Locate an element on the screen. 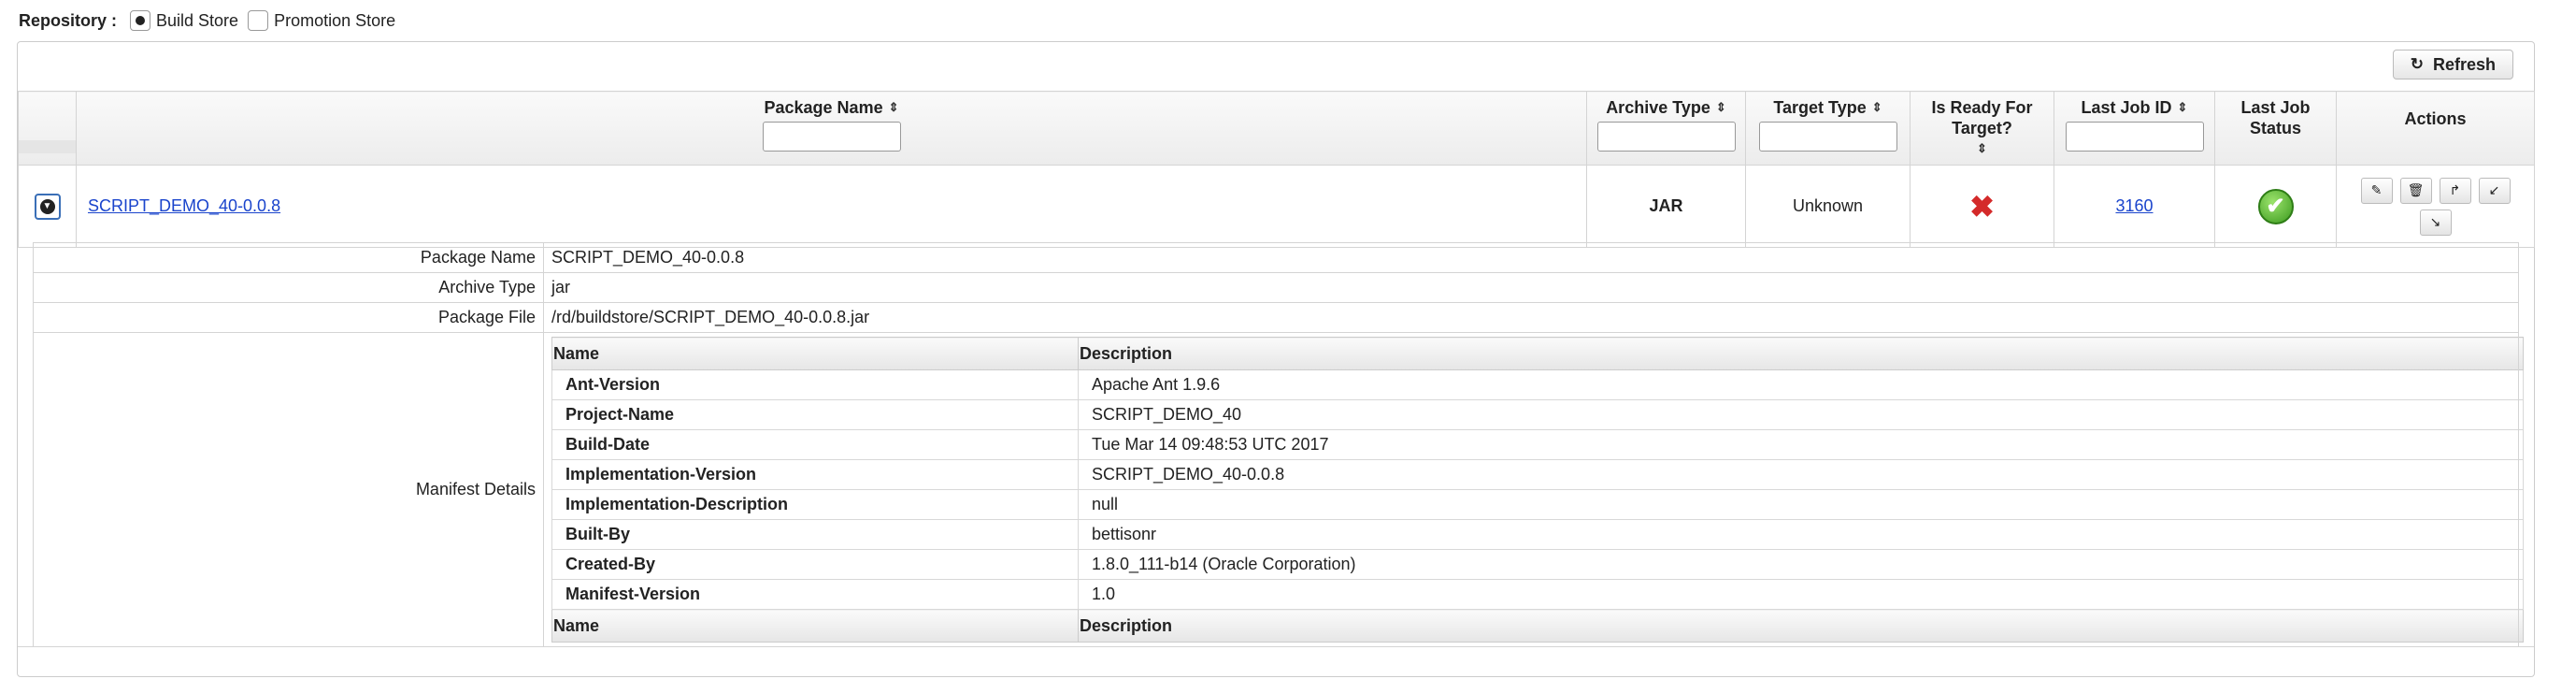 The image size is (2576, 679). target-type-header: Target Type ⇕ is located at coordinates (1828, 128).